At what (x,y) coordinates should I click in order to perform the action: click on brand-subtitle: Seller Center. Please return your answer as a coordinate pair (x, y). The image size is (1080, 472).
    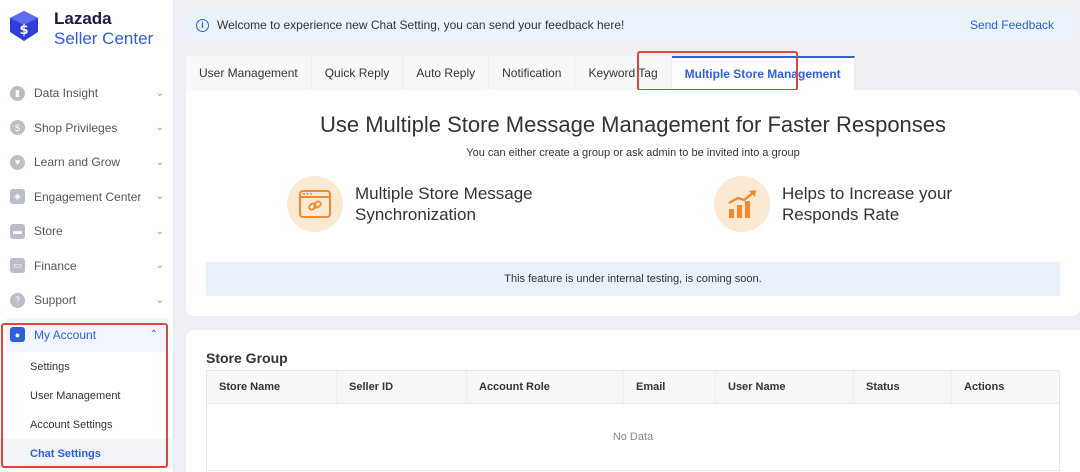
    Looking at the image, I should click on (104, 38).